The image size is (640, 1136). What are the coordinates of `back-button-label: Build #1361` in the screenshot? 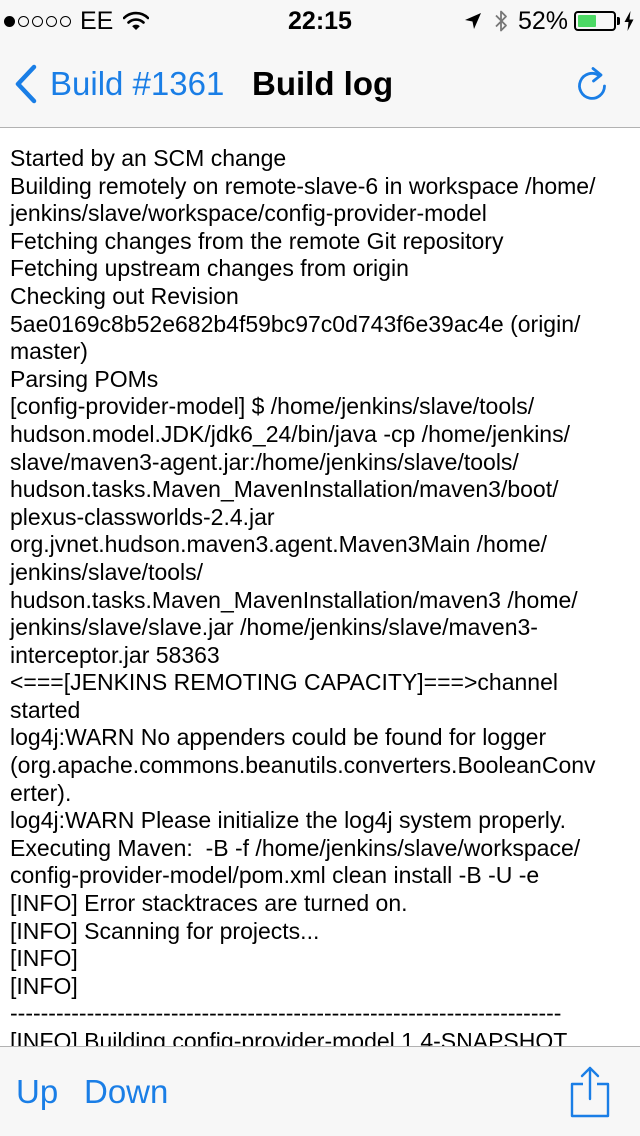 It's located at (137, 83).